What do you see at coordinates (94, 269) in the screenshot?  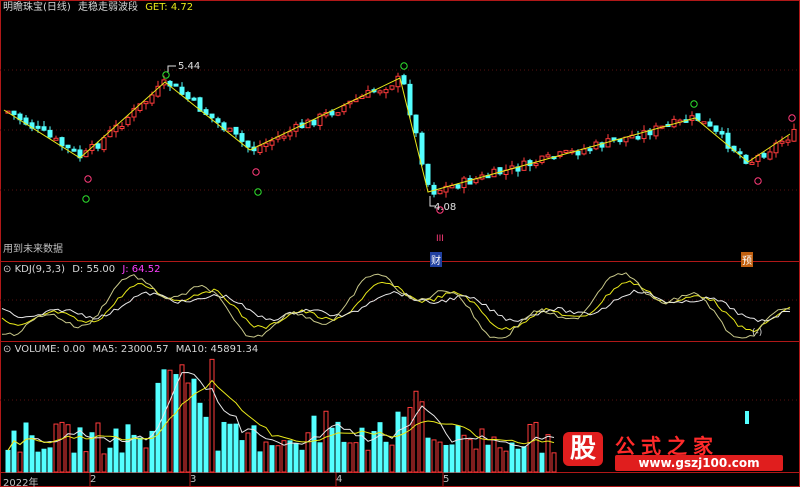 I see `kdj-d-value: D: 55.00` at bounding box center [94, 269].